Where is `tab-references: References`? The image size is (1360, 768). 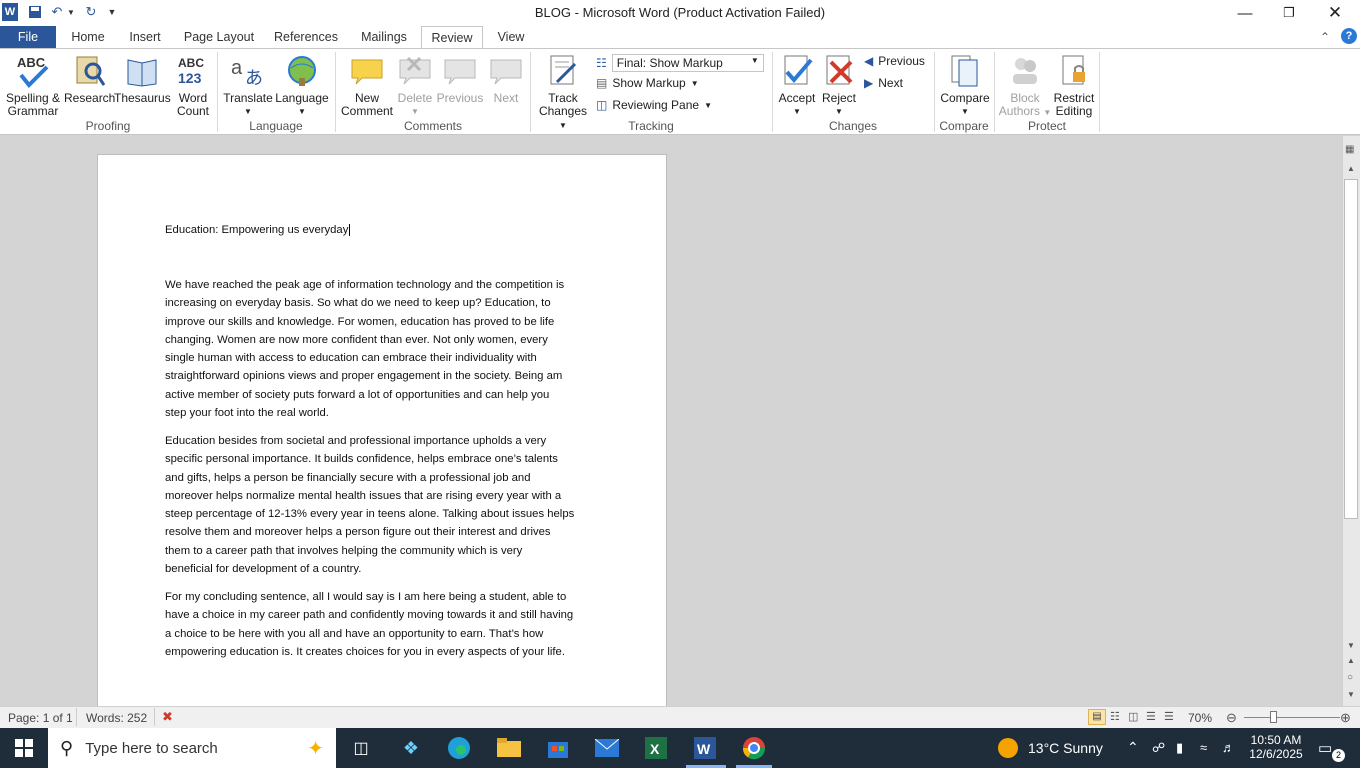 tab-references: References is located at coordinates (306, 37).